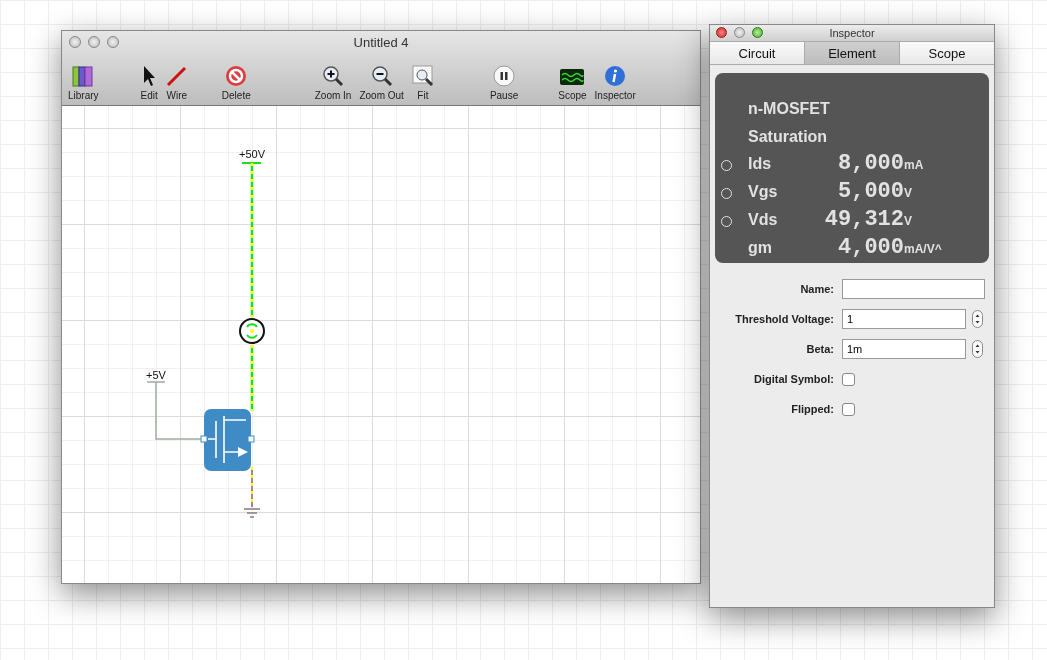 The width and height of the screenshot is (1047, 660). Describe the element at coordinates (615, 76) in the screenshot. I see `info-icon` at that location.